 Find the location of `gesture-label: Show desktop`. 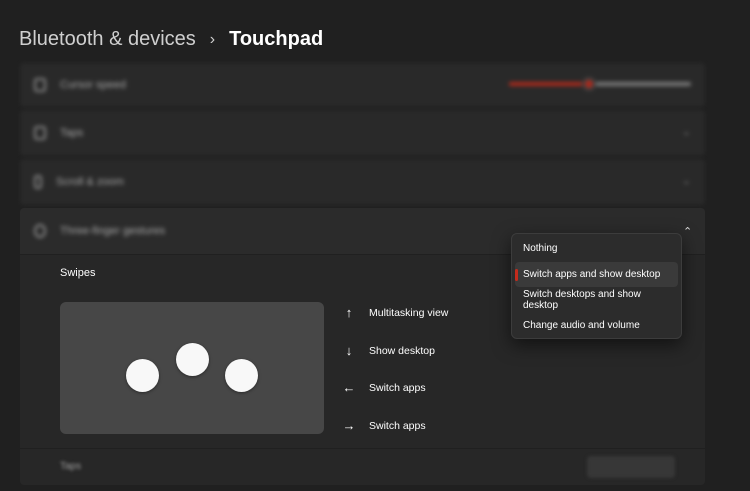

gesture-label: Show desktop is located at coordinates (402, 350).